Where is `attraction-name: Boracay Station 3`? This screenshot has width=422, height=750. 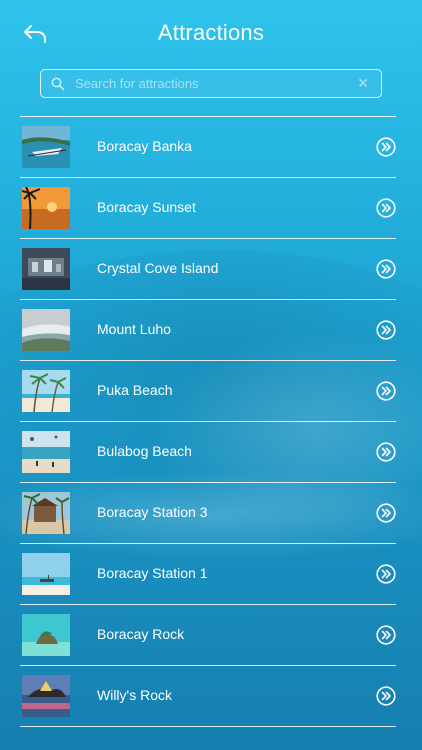 attraction-name: Boracay Station 3 is located at coordinates (152, 512).